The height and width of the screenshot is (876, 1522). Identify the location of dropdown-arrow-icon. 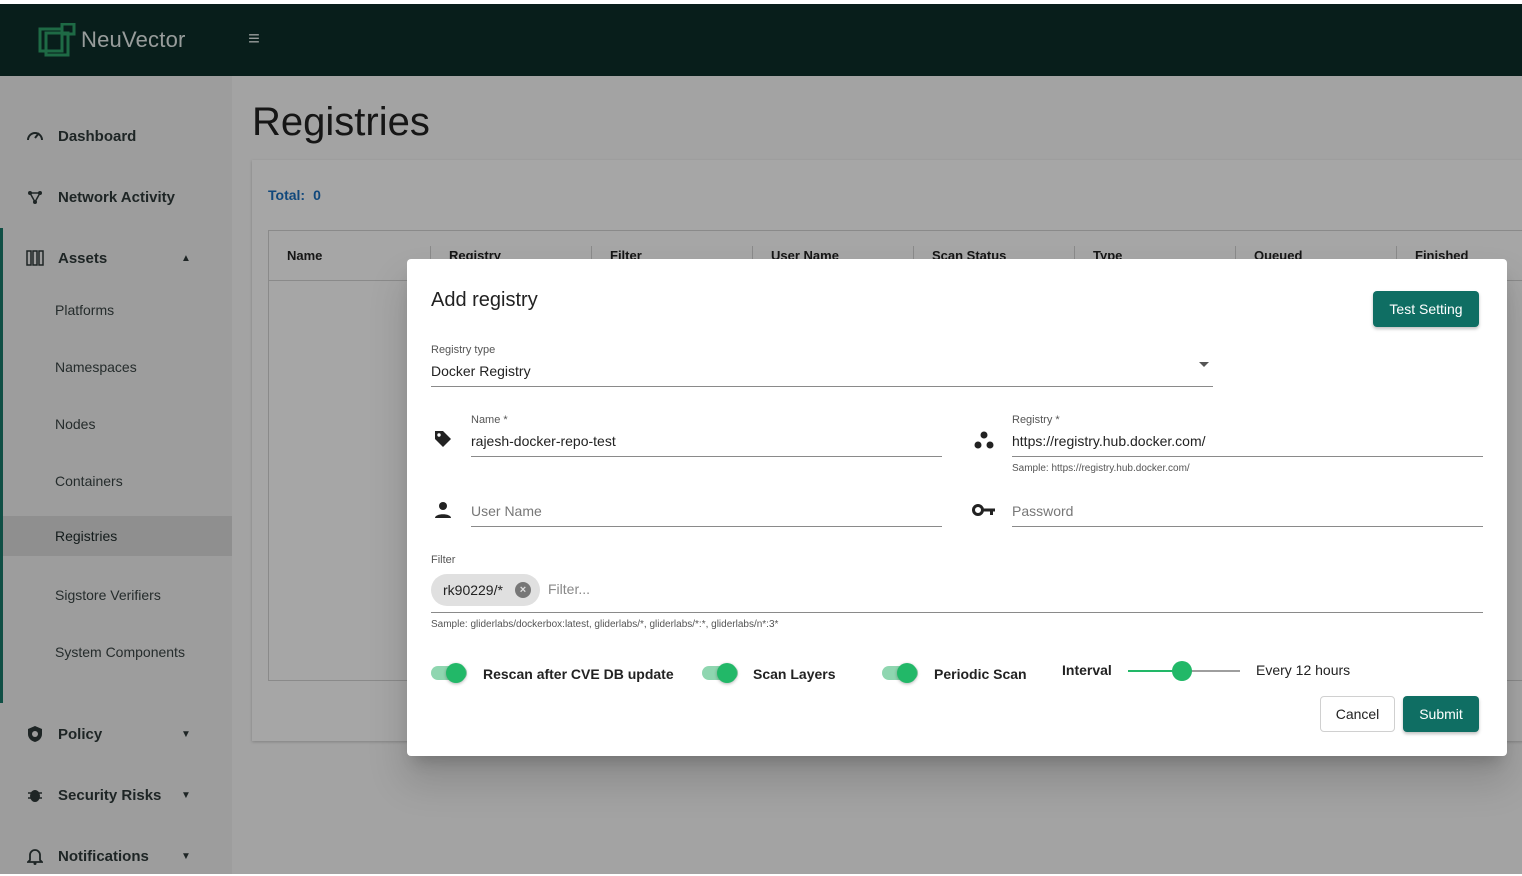
(1204, 364).